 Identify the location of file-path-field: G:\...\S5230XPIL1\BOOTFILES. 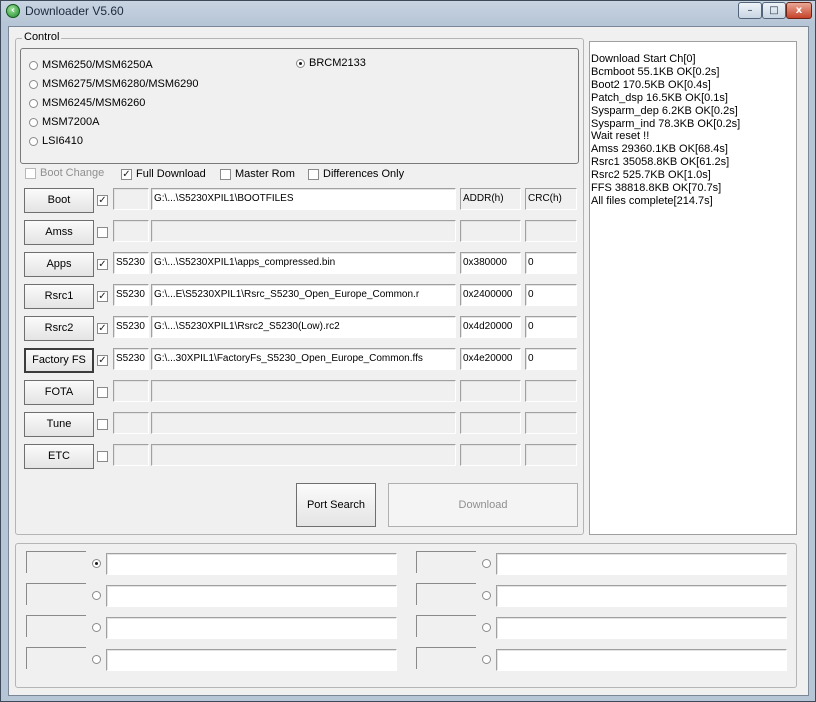
(303, 199).